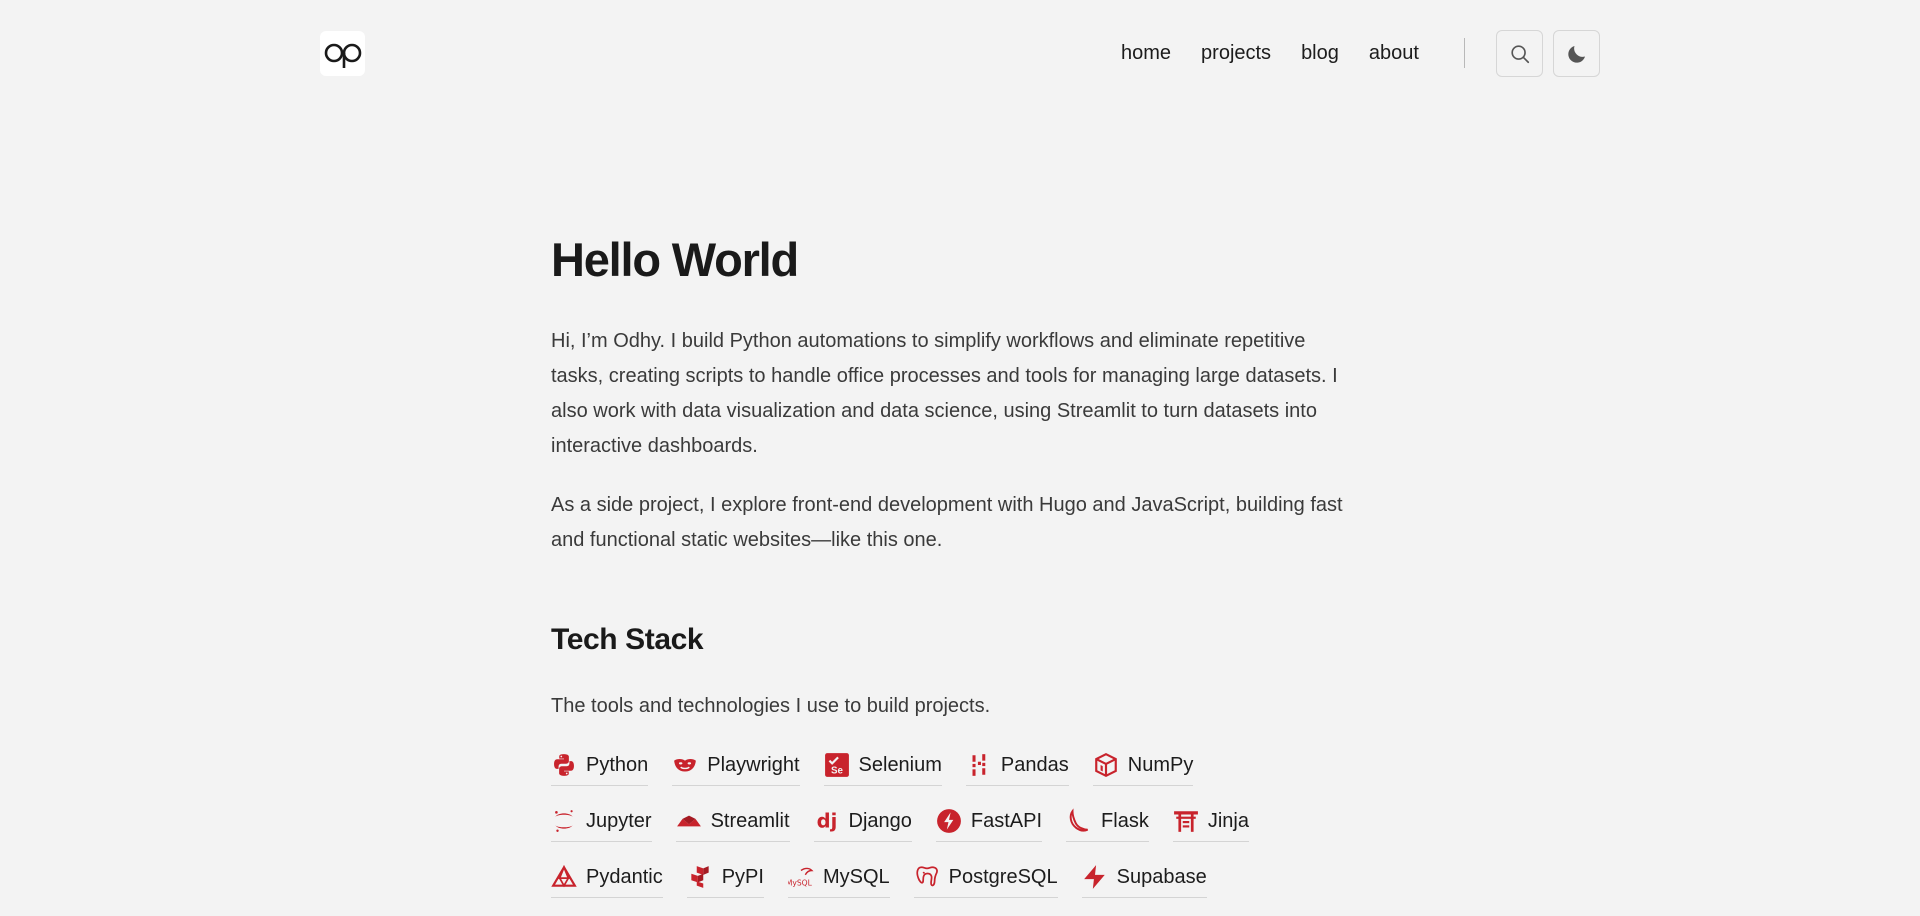 The width and height of the screenshot is (1920, 916). Describe the element at coordinates (1079, 819) in the screenshot. I see `flask-icon` at that location.